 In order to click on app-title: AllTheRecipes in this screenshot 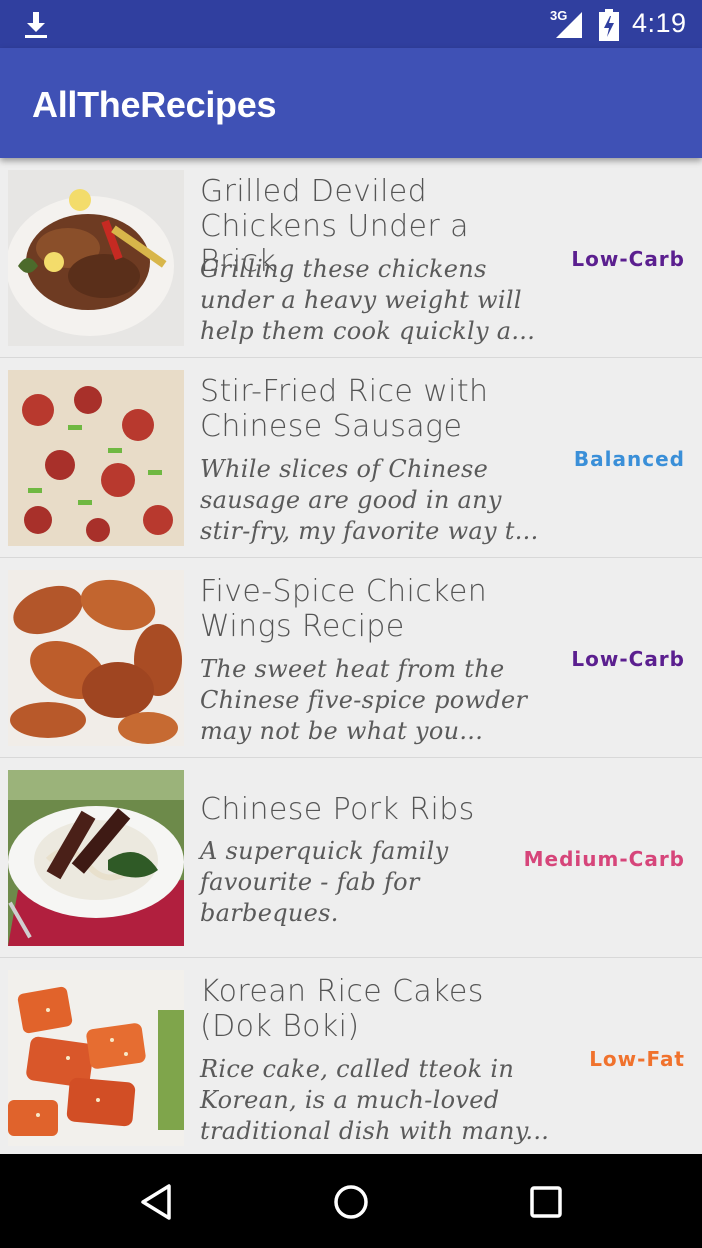, I will do `click(154, 104)`.